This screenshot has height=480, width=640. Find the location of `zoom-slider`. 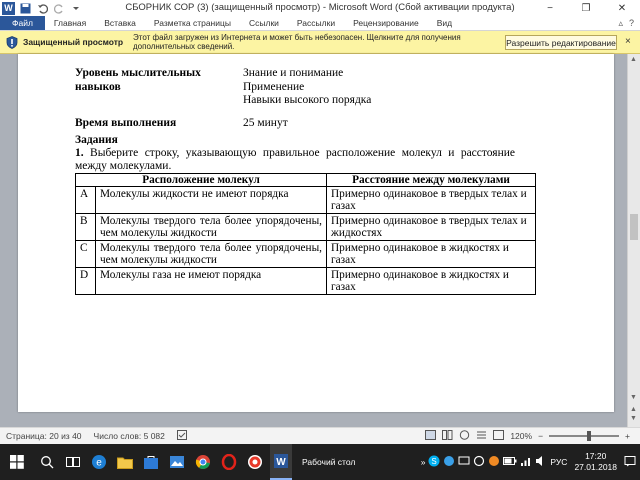

zoom-slider is located at coordinates (584, 436).